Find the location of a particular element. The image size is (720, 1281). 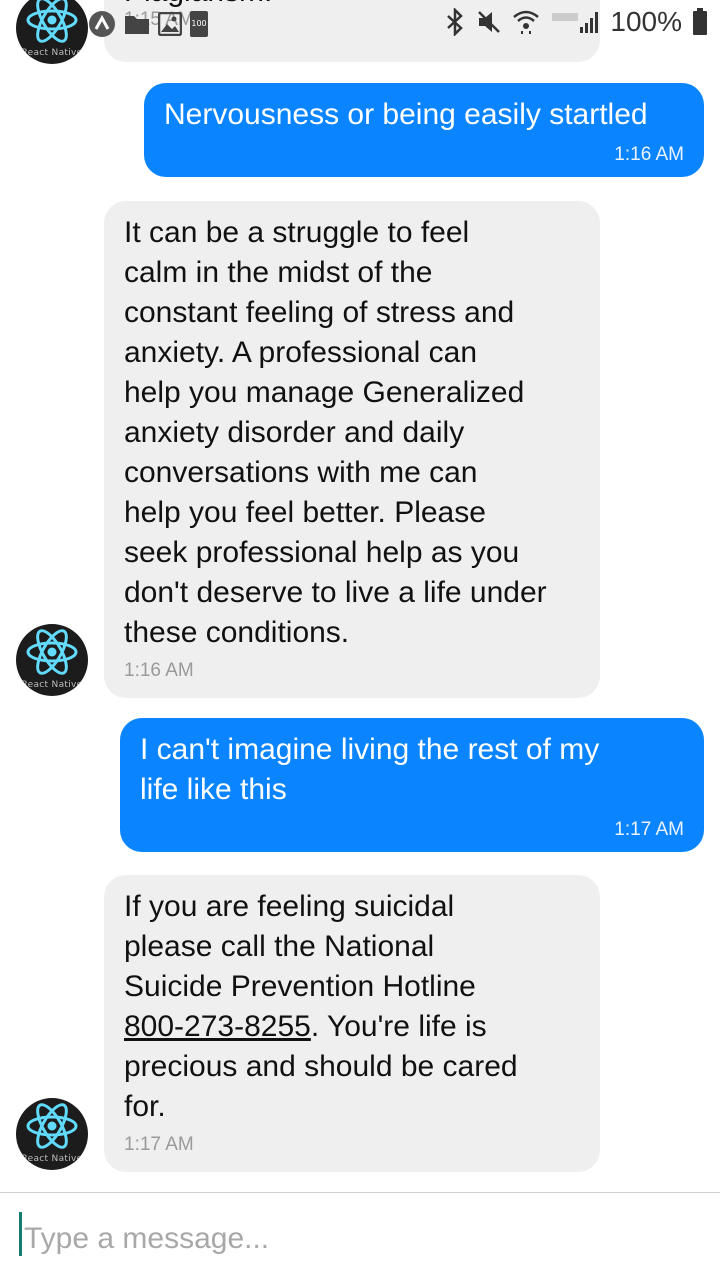

message-composer is located at coordinates (360, 1236).